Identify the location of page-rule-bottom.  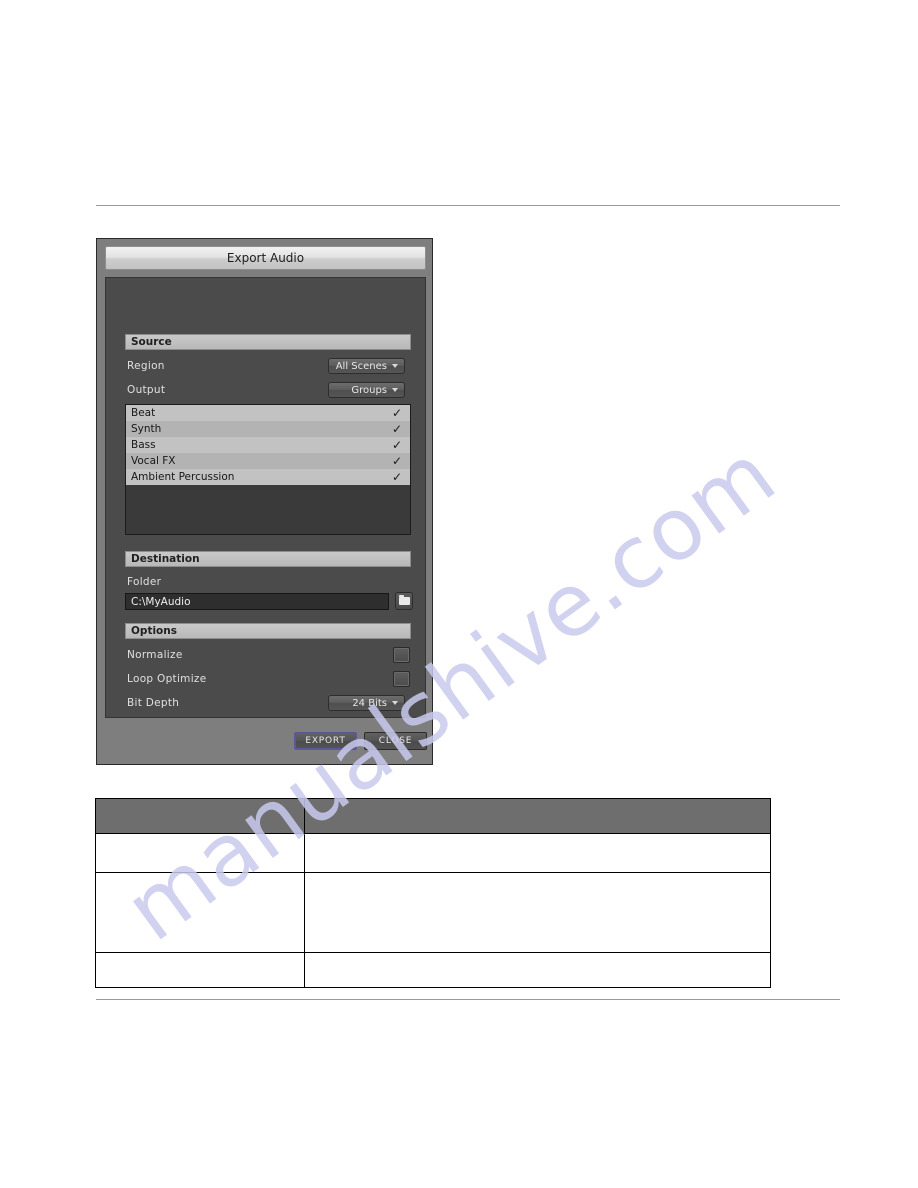
(468, 999).